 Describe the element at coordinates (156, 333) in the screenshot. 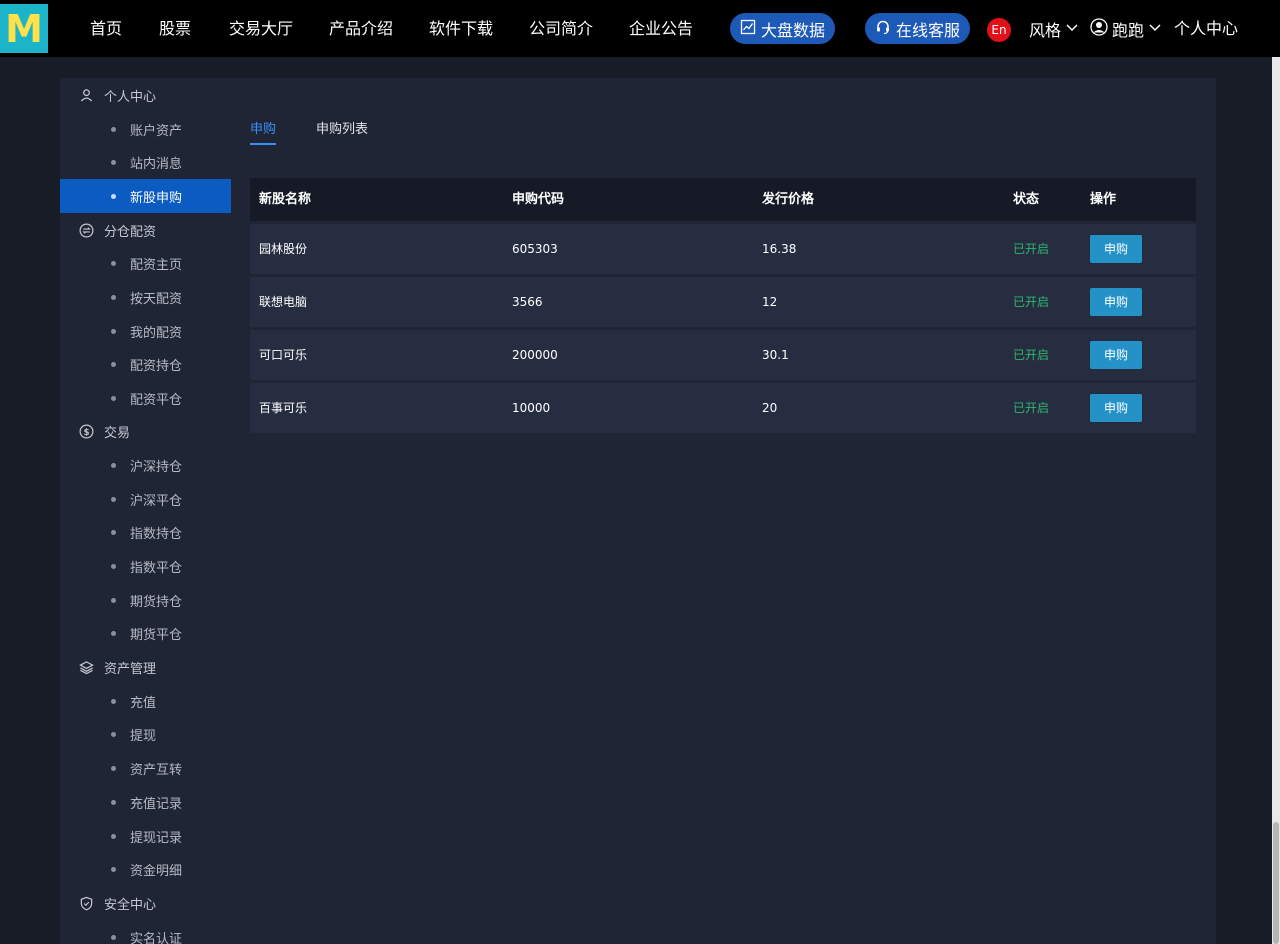

I see `sidebar-item-label: 我的配资` at that location.